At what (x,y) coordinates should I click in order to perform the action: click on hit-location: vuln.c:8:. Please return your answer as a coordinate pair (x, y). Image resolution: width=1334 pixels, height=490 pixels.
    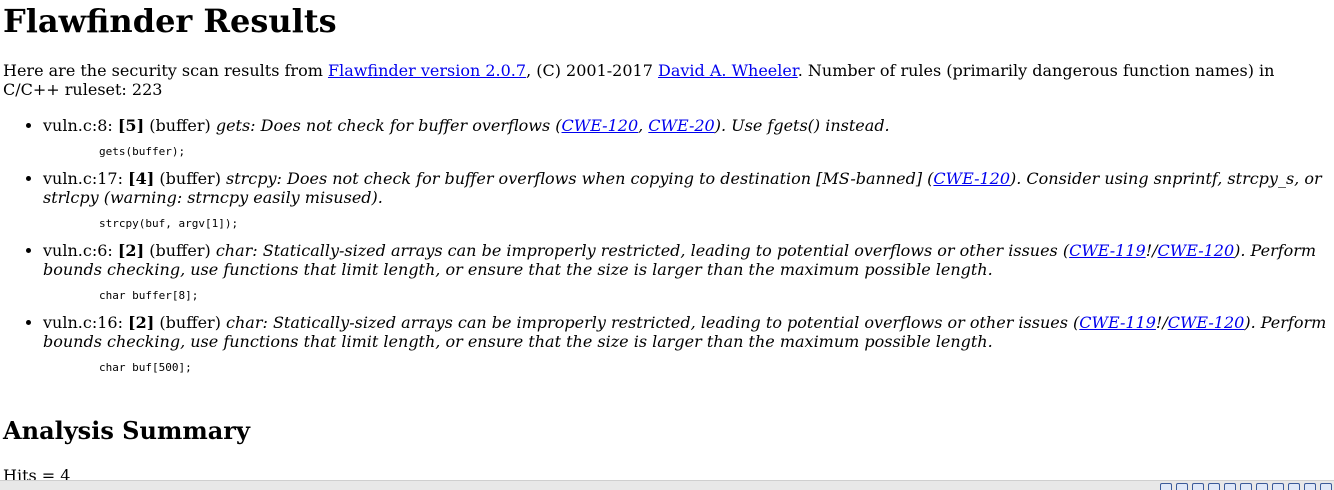
    Looking at the image, I should click on (80, 125).